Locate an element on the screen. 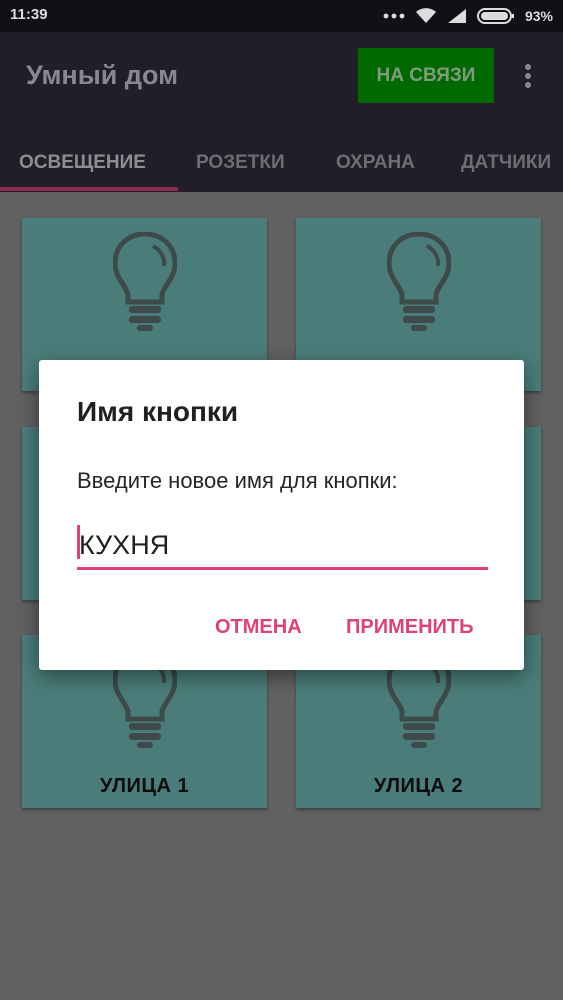 The image size is (563, 1000). tab-indicator is located at coordinates (89, 189).